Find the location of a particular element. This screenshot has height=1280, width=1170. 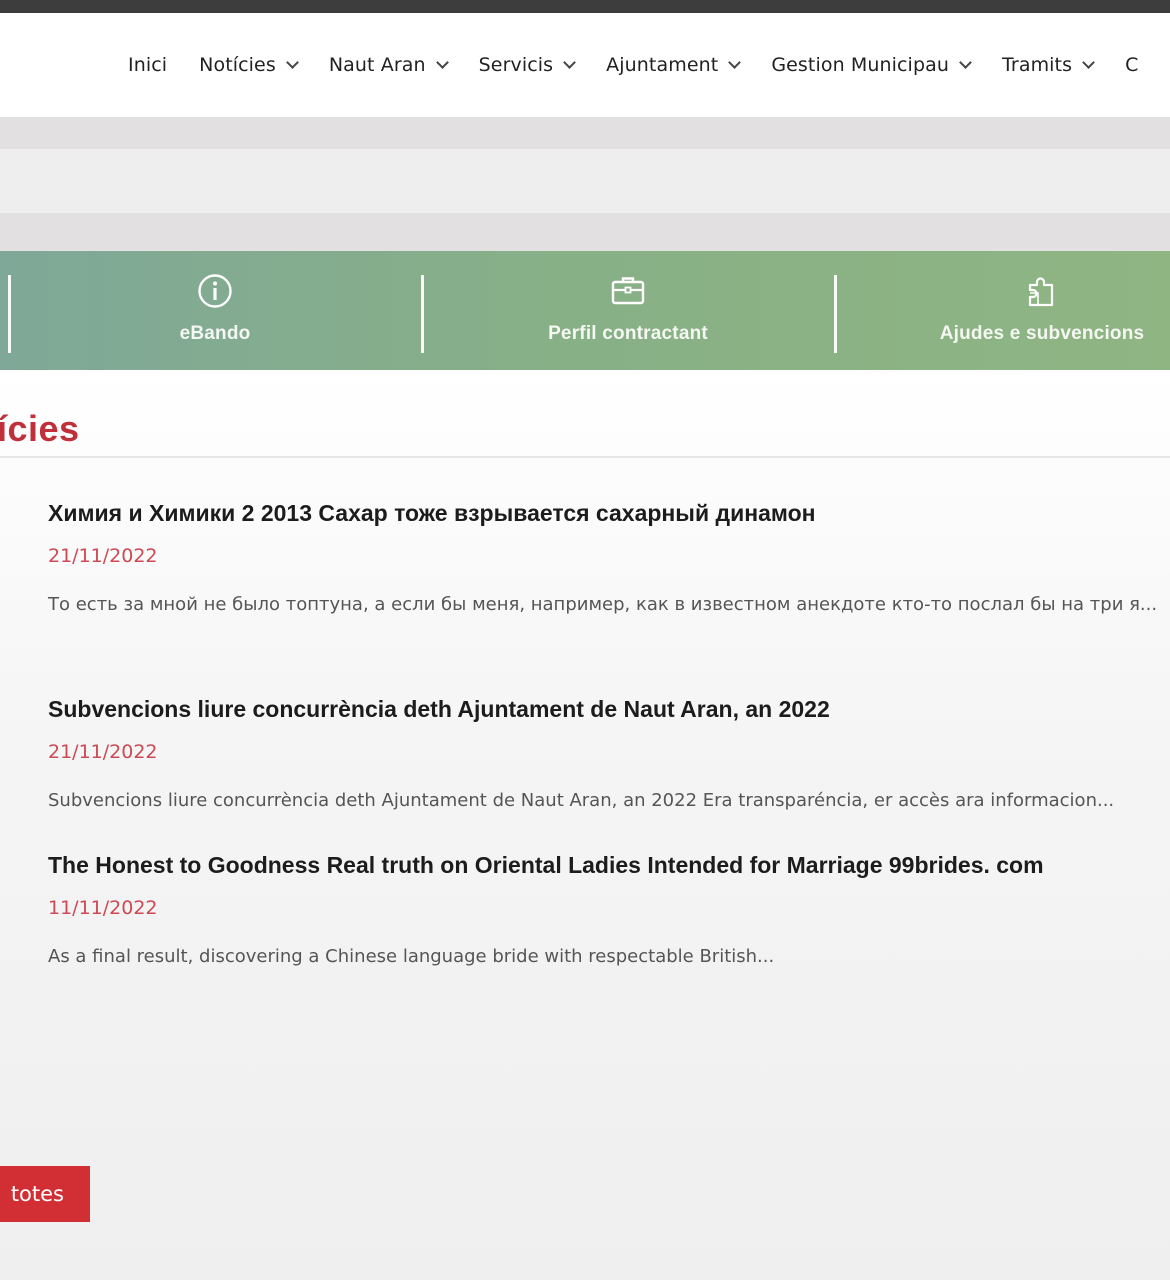

nav-item-gestion-municipau: Gestion Municipau is located at coordinates (871, 65).